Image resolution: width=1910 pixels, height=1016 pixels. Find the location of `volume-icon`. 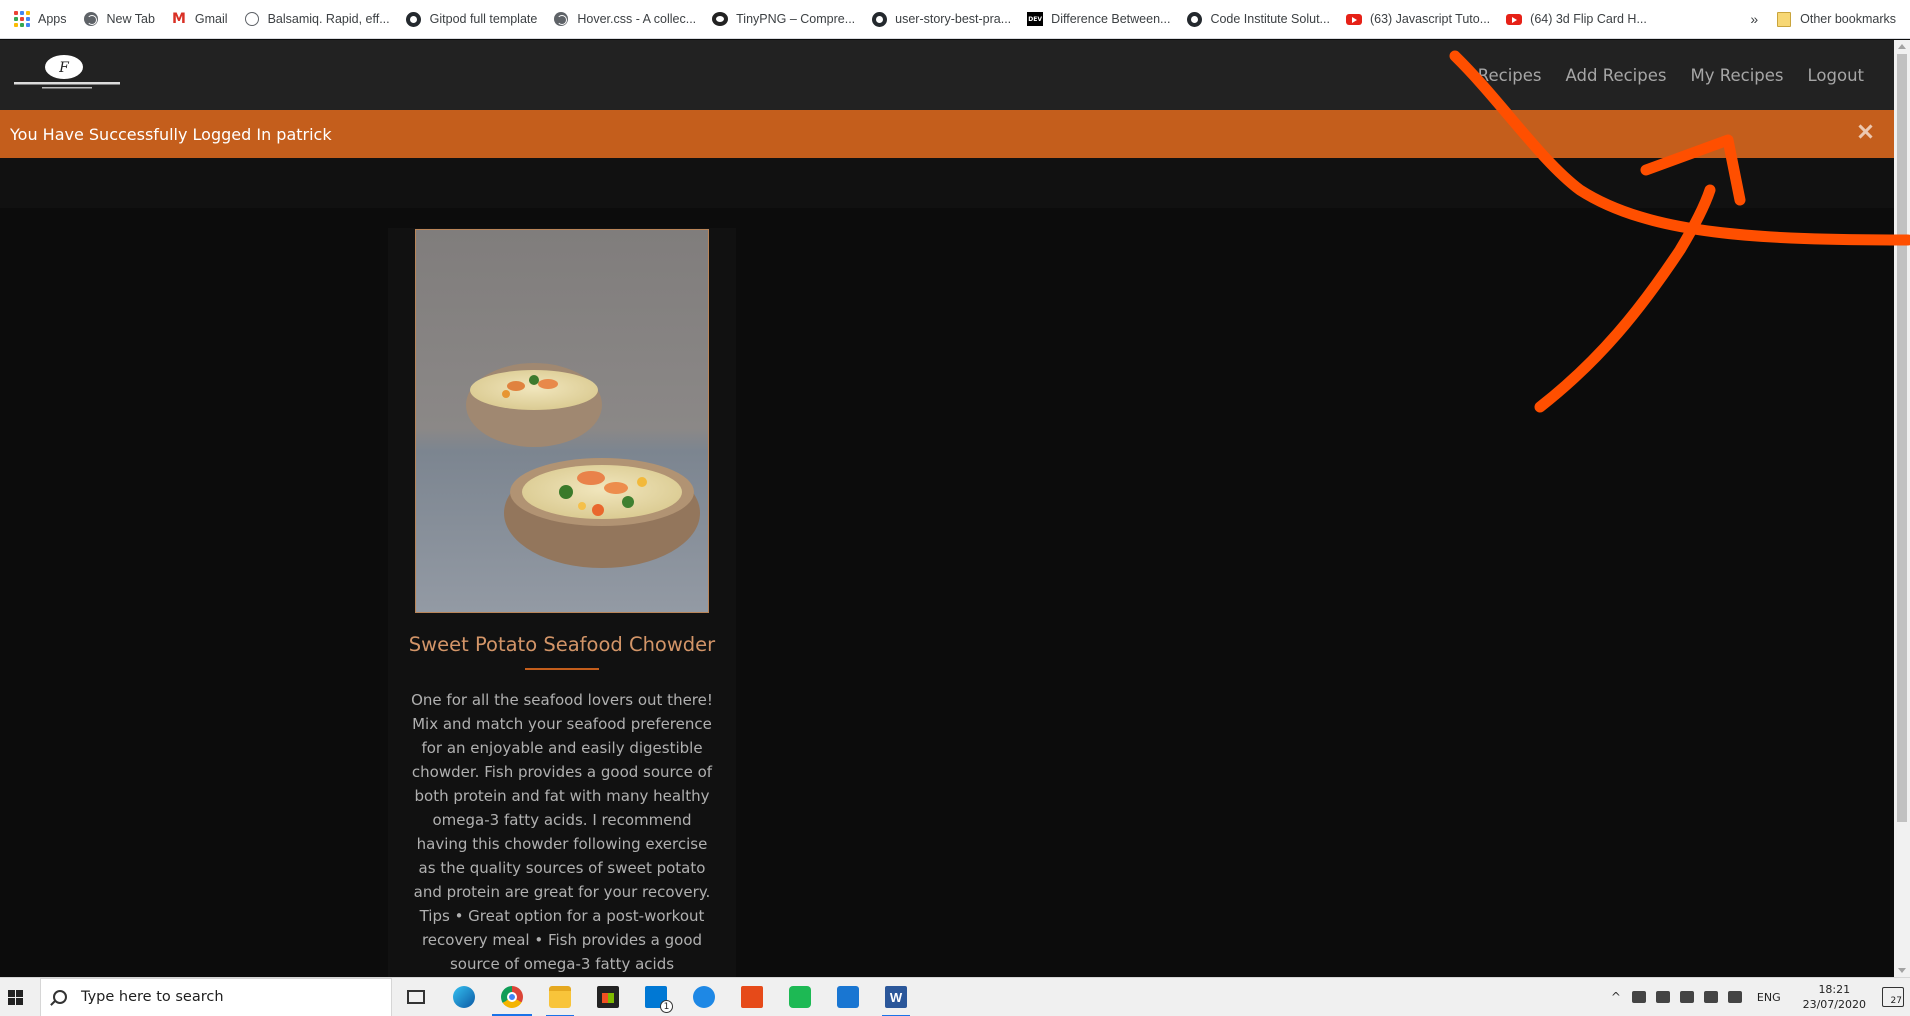

volume-icon is located at coordinates (1734, 997).